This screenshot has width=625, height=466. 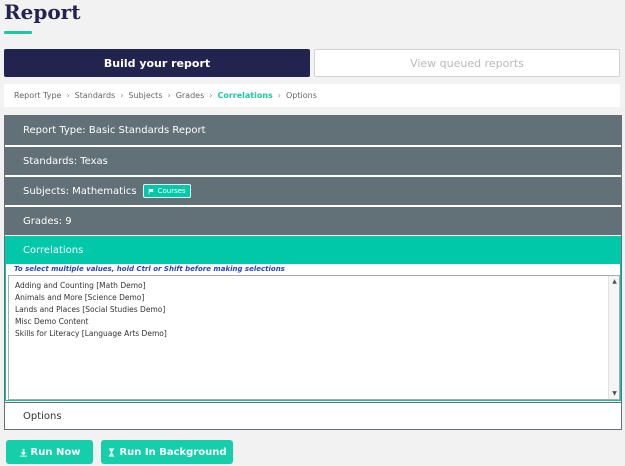 I want to click on run-now-button: Run Now, so click(x=49, y=452).